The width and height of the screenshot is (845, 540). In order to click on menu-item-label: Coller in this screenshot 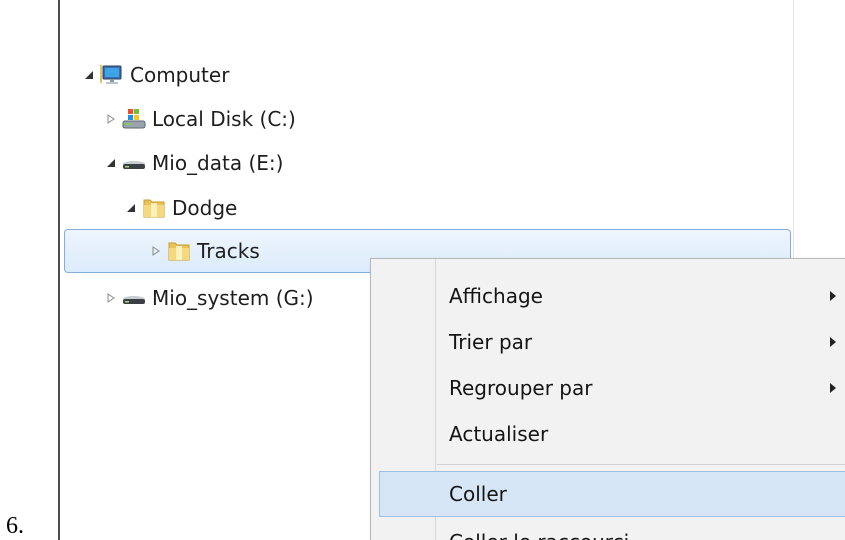, I will do `click(478, 494)`.